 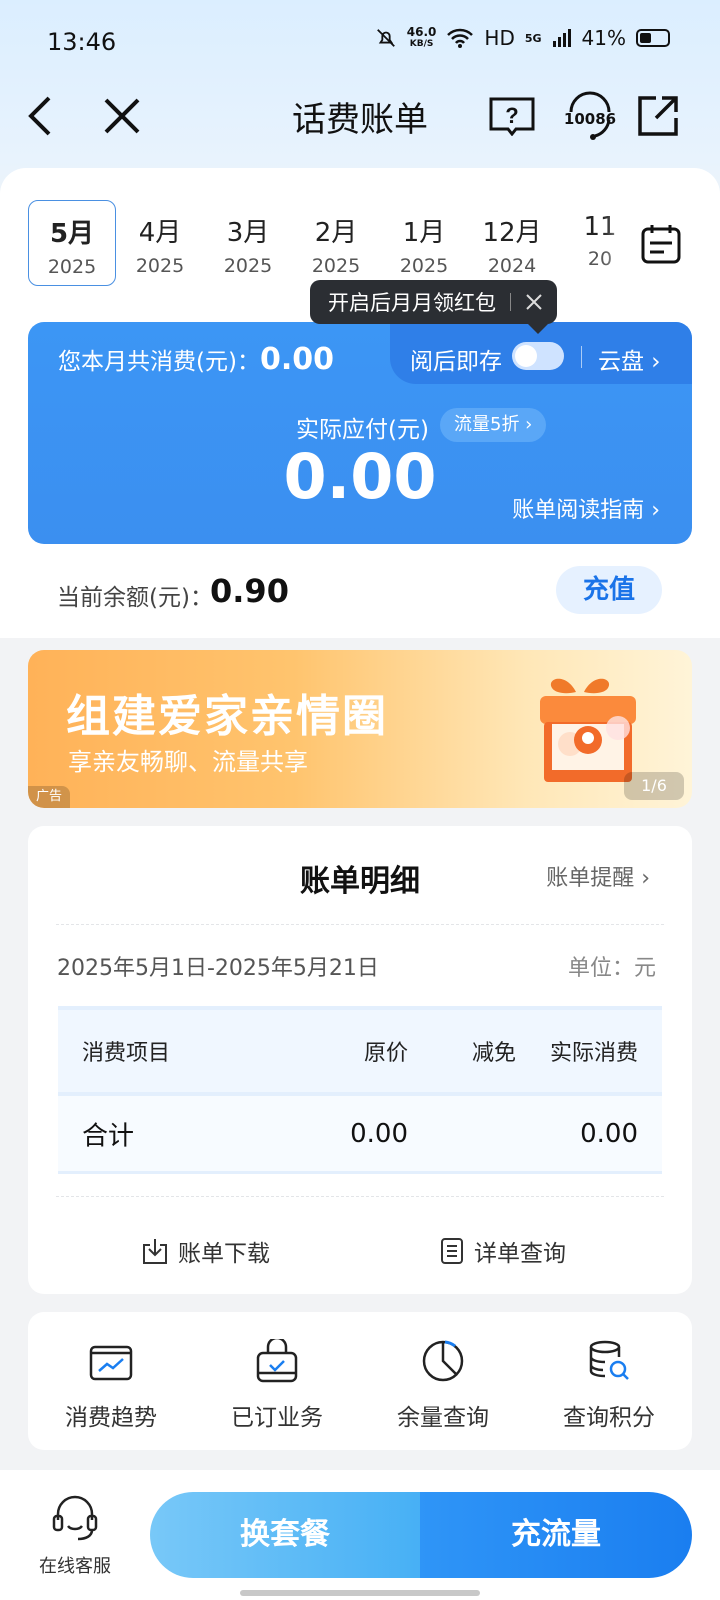 What do you see at coordinates (629, 359) in the screenshot?
I see `cloud-disk-link: 云盘 ›` at bounding box center [629, 359].